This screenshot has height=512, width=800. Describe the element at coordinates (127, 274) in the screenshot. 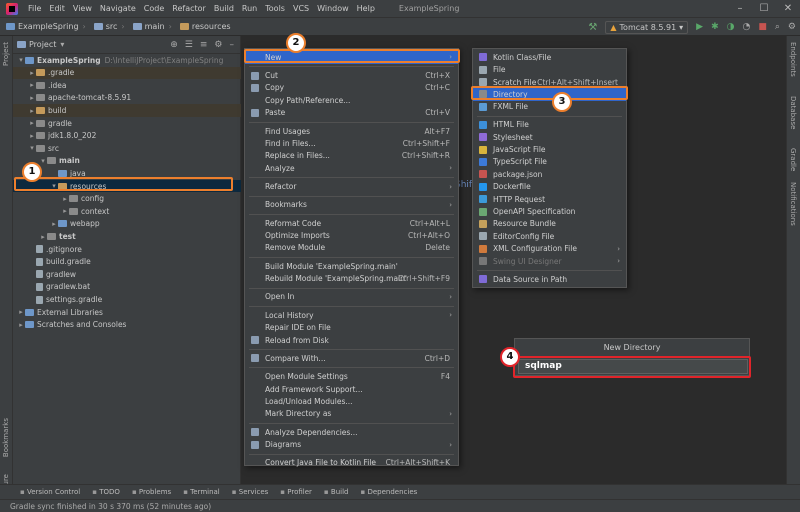

I see `tree-item-gradlew: gradlew` at that location.